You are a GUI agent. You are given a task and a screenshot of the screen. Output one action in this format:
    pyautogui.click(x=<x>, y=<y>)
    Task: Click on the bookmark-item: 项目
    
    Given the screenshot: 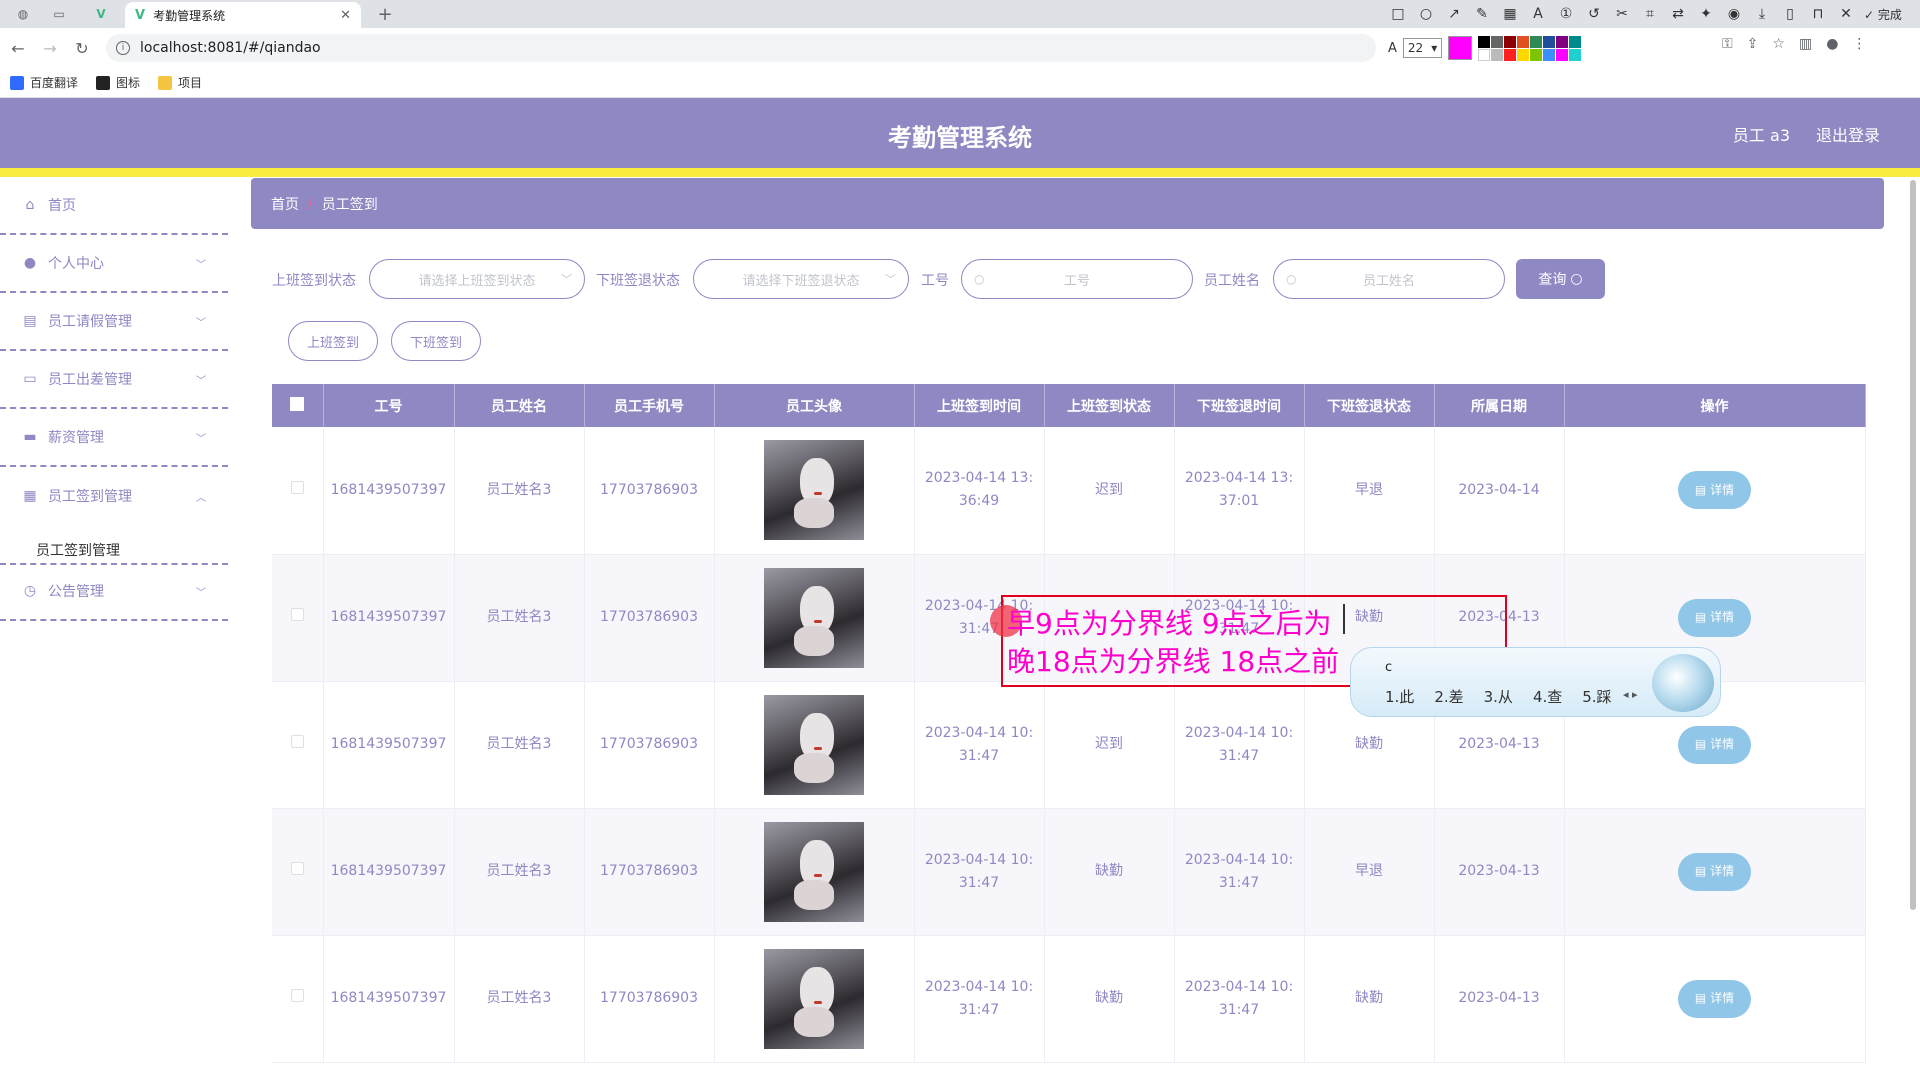 What is the action you would take?
    pyautogui.click(x=180, y=82)
    